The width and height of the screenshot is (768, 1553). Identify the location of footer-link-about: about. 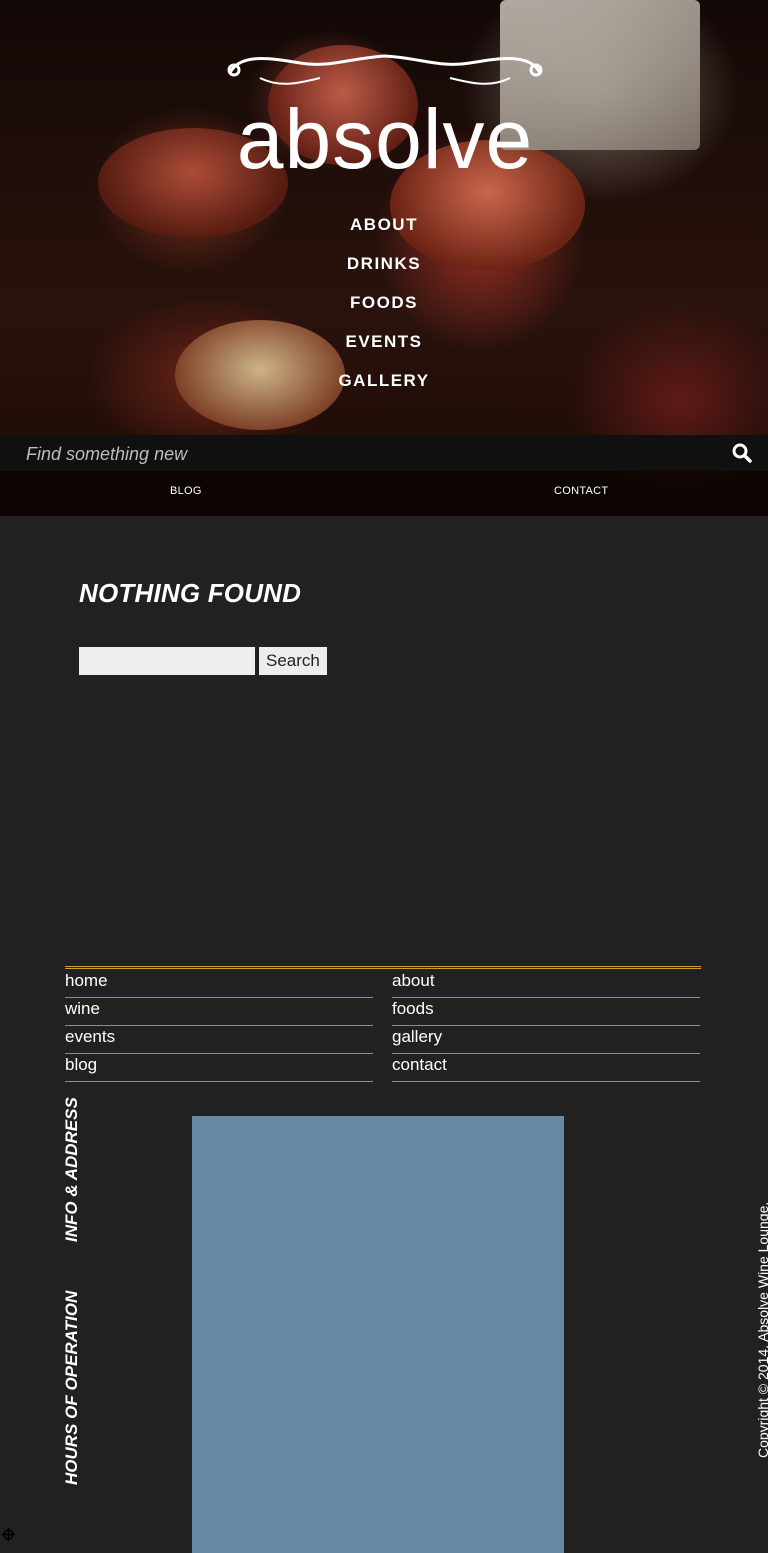
(546, 984).